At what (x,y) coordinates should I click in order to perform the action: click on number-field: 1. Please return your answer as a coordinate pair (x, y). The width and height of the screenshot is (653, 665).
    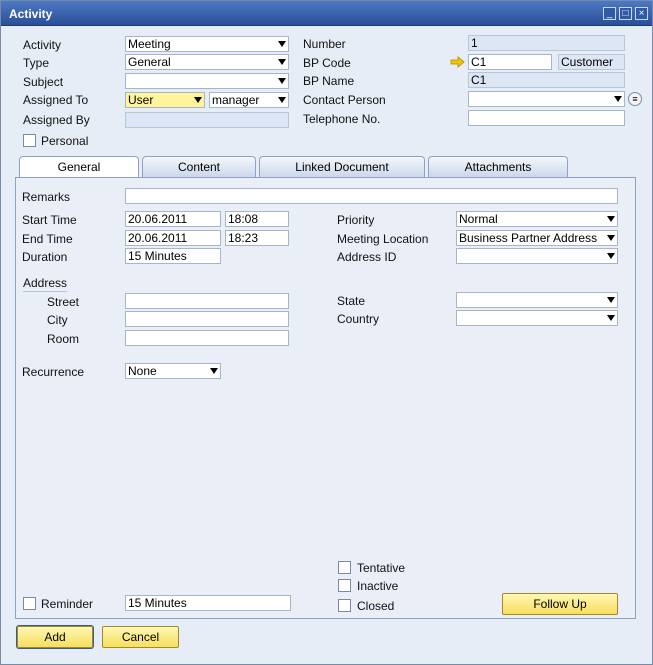
    Looking at the image, I should click on (546, 43).